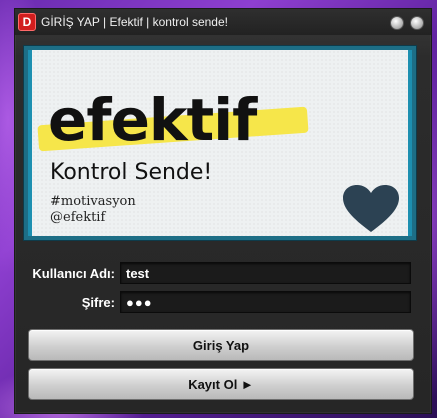 This screenshot has width=437, height=418. What do you see at coordinates (93, 201) in the screenshot?
I see `banner-hashtag: #motivasyon` at bounding box center [93, 201].